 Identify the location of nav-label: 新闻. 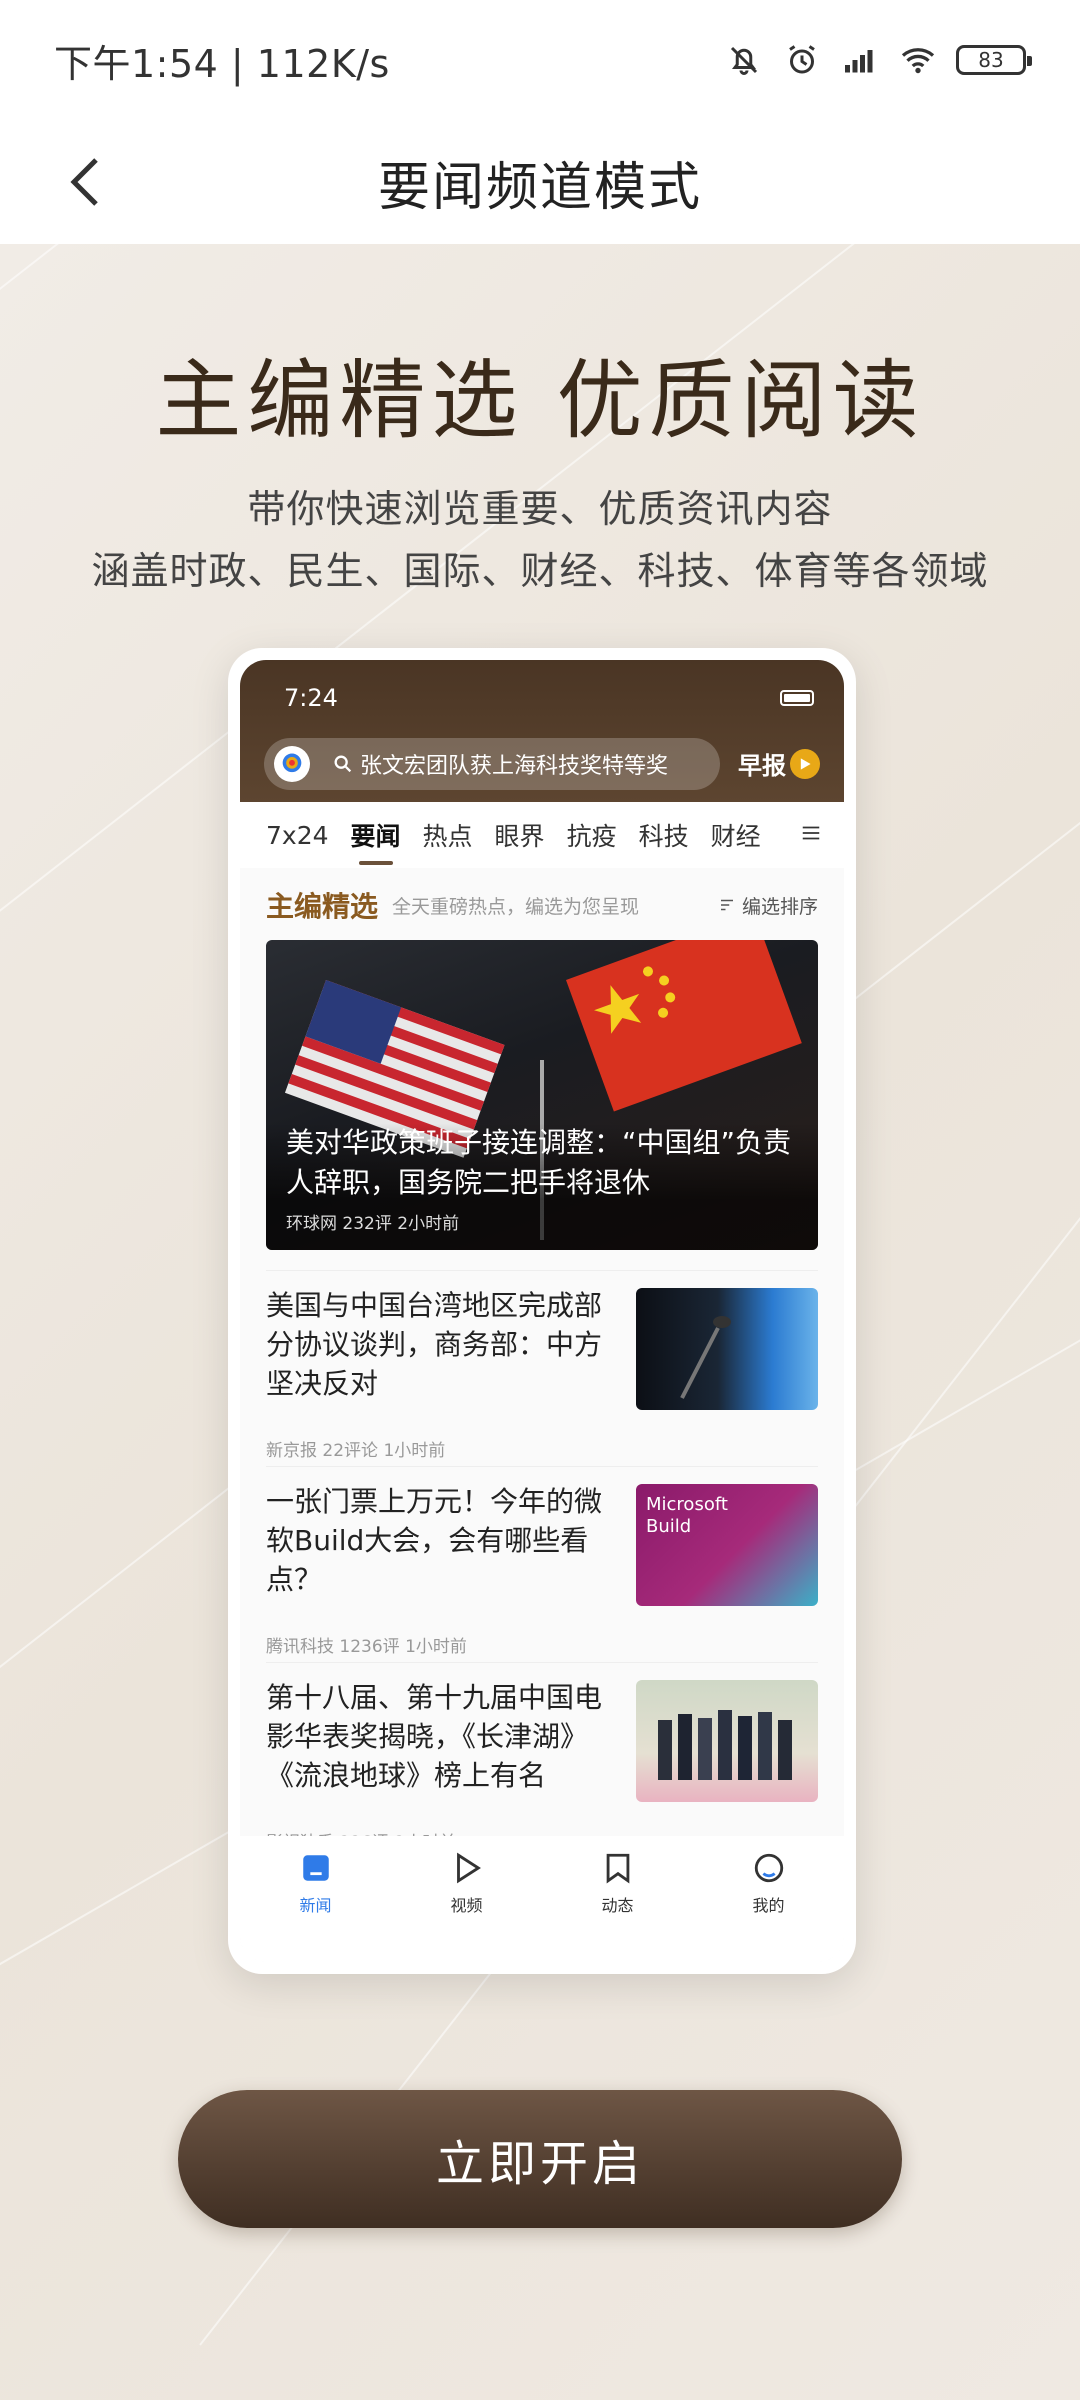
(315, 1905).